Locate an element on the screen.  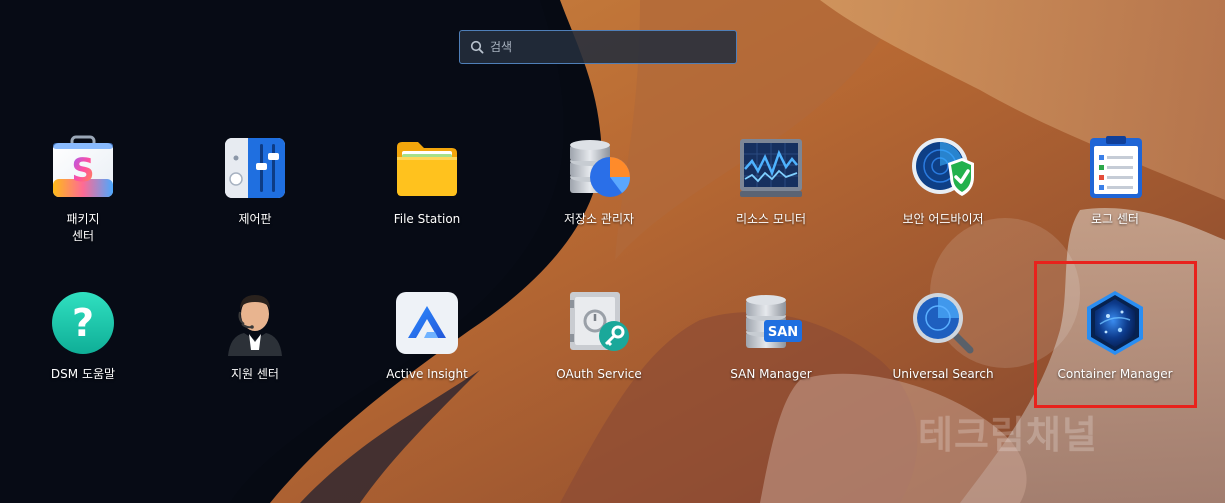
app-label: OAuth Service is located at coordinates (599, 374).